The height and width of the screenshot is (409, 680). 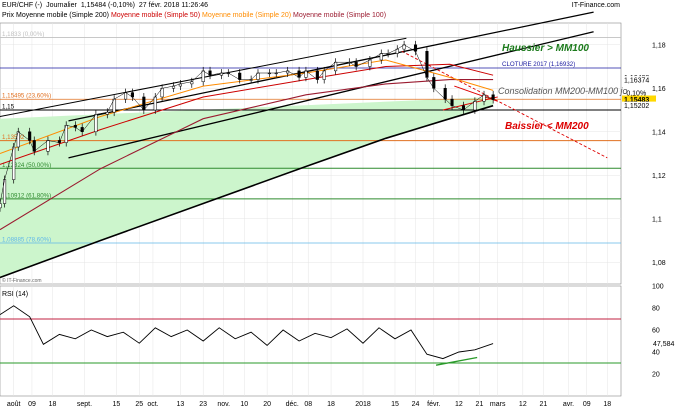 I want to click on date-tick-label: avr., so click(x=568, y=404).